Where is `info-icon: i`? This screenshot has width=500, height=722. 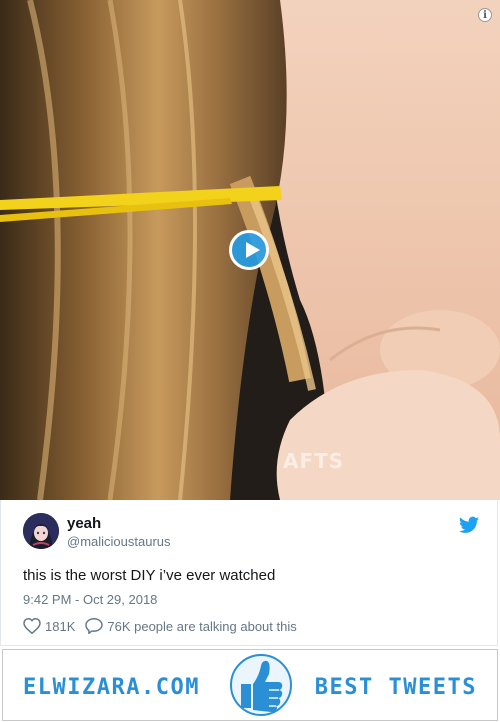
info-icon: i is located at coordinates (485, 15).